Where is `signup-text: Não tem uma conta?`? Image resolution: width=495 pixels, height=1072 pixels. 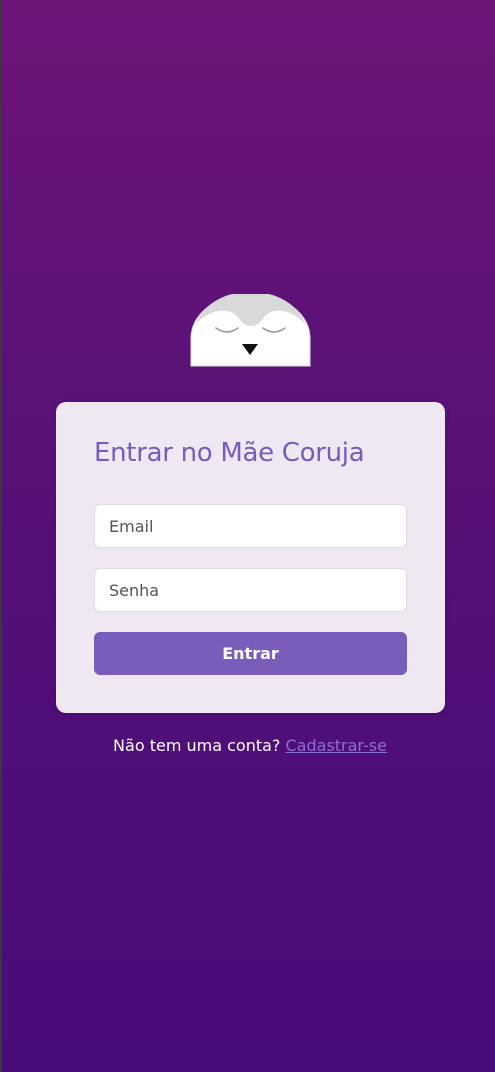
signup-text: Não tem uma conta? is located at coordinates (197, 745).